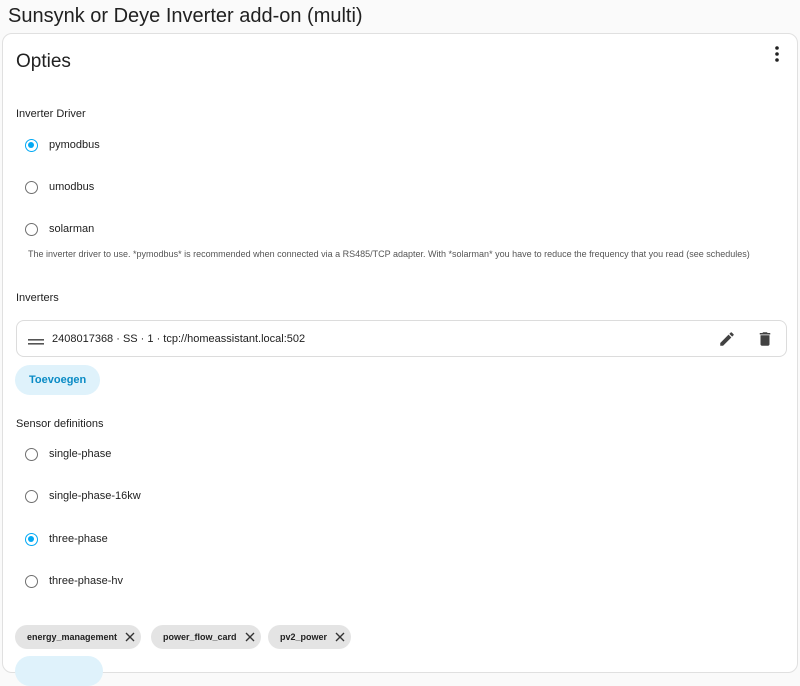 This screenshot has height=686, width=800. Describe the element at coordinates (43, 61) in the screenshot. I see `card-title: Opties` at that location.